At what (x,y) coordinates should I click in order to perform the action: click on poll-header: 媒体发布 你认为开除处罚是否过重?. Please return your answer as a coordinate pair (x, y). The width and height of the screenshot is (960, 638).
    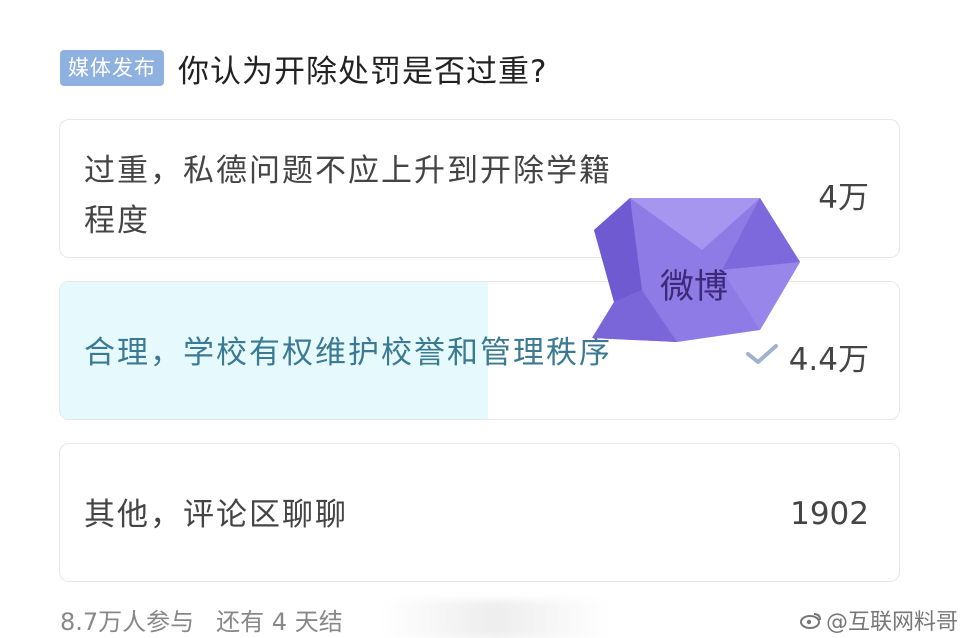
    Looking at the image, I should click on (303, 68).